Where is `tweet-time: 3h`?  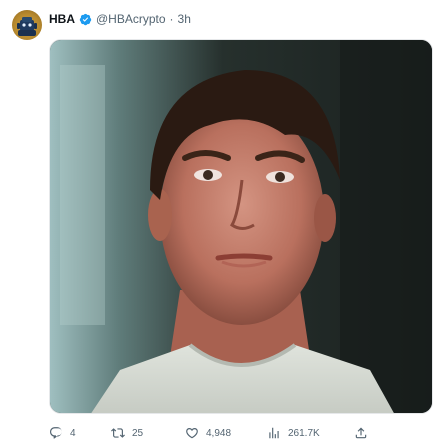
tweet-time: 3h is located at coordinates (184, 19).